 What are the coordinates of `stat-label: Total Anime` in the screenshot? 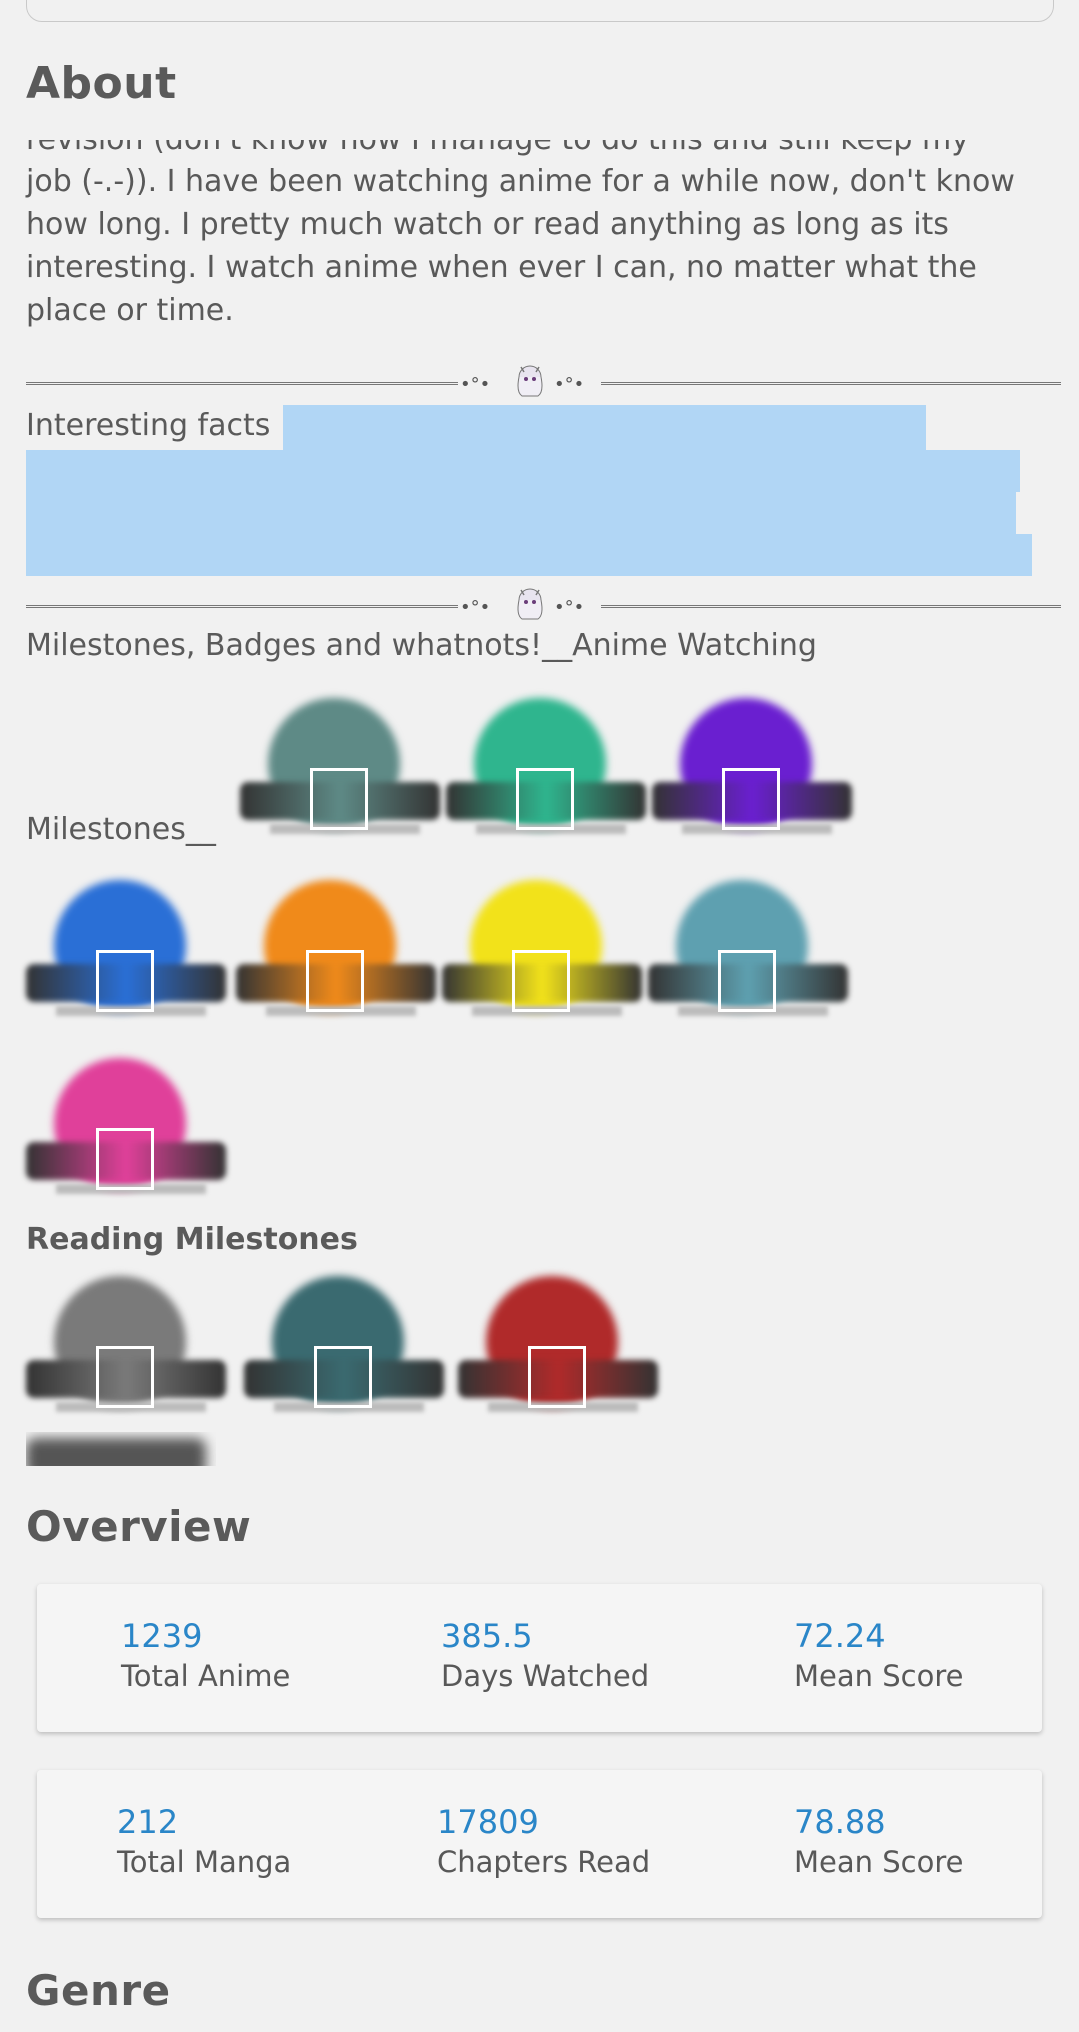 It's located at (206, 1676).